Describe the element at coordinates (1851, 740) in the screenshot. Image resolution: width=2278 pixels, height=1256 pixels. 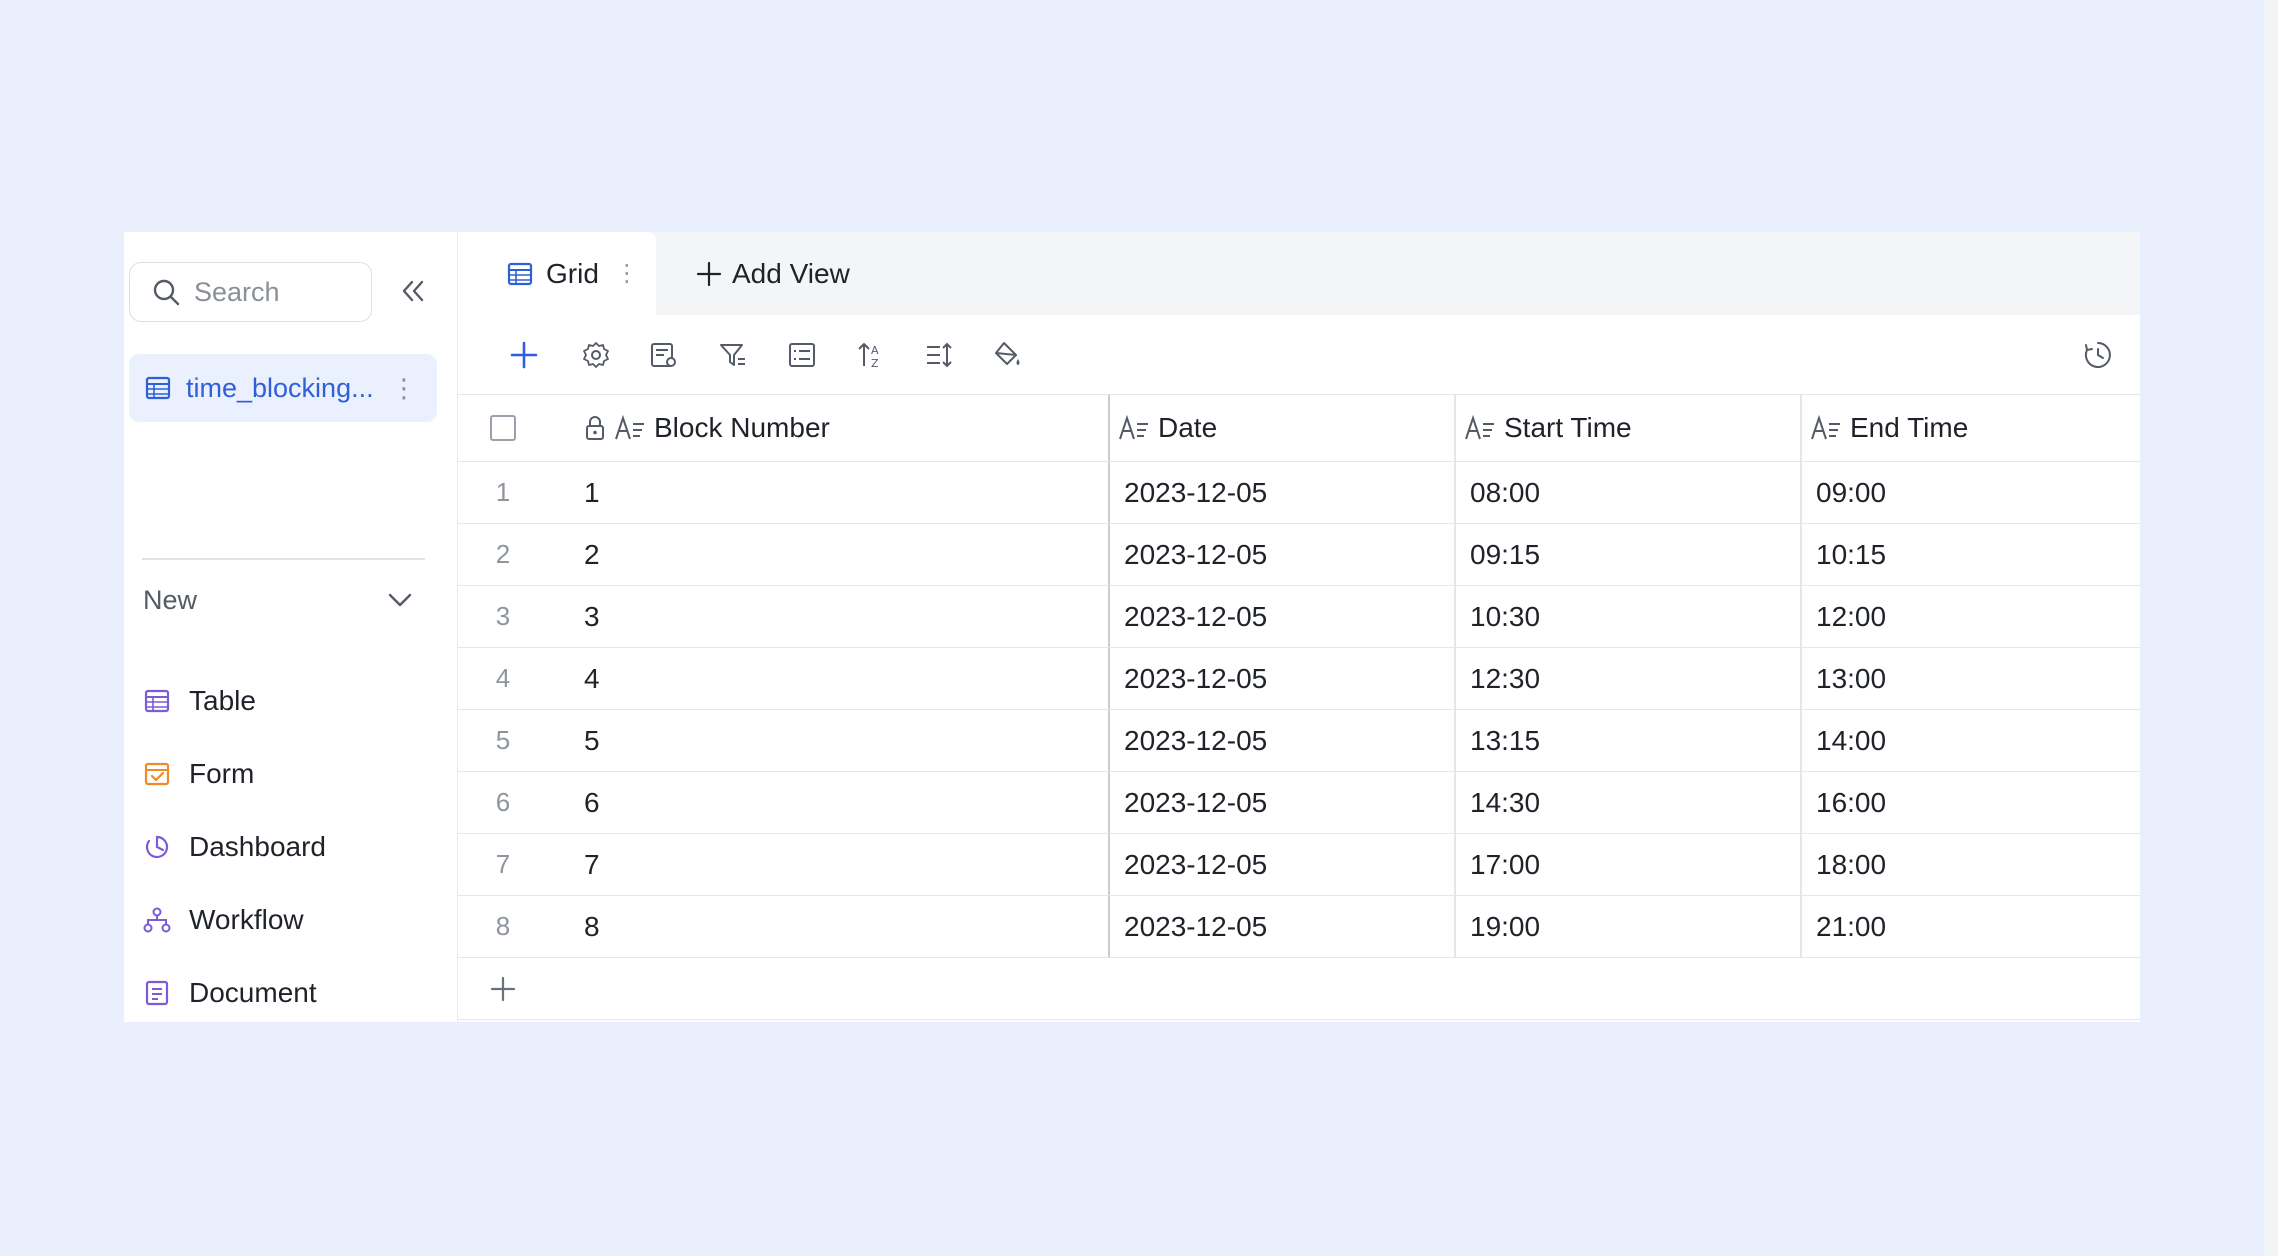
I see `cell-end-time: 14:00` at that location.